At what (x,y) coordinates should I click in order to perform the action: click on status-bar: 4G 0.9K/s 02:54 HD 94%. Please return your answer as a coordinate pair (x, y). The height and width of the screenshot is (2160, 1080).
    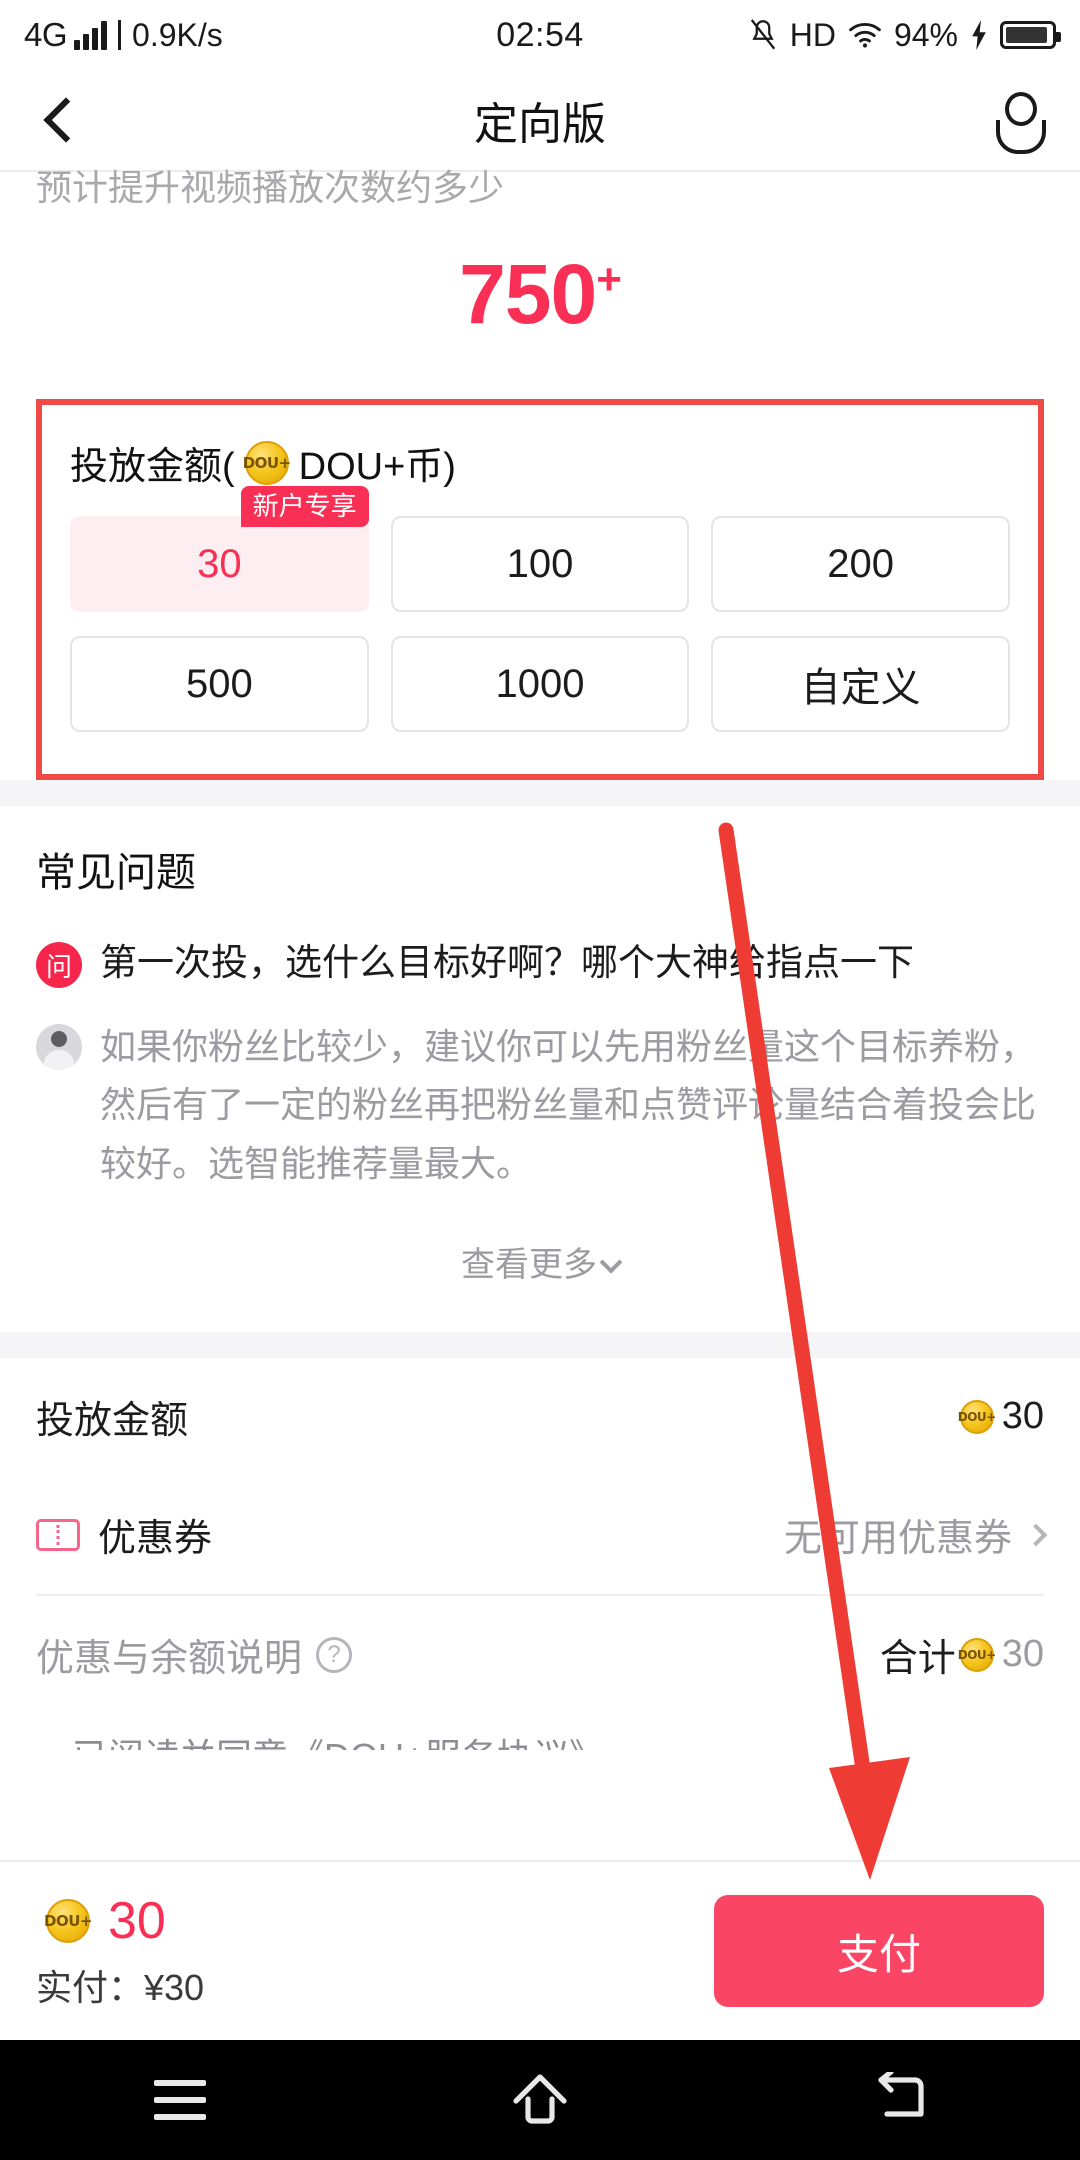
    Looking at the image, I should click on (540, 35).